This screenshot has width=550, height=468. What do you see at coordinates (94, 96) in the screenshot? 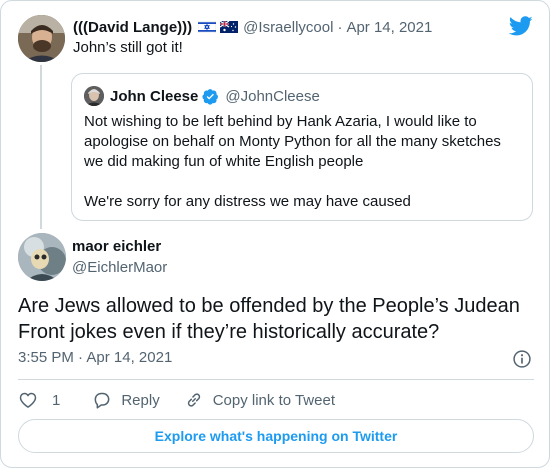
I see `quoted-avatar` at bounding box center [94, 96].